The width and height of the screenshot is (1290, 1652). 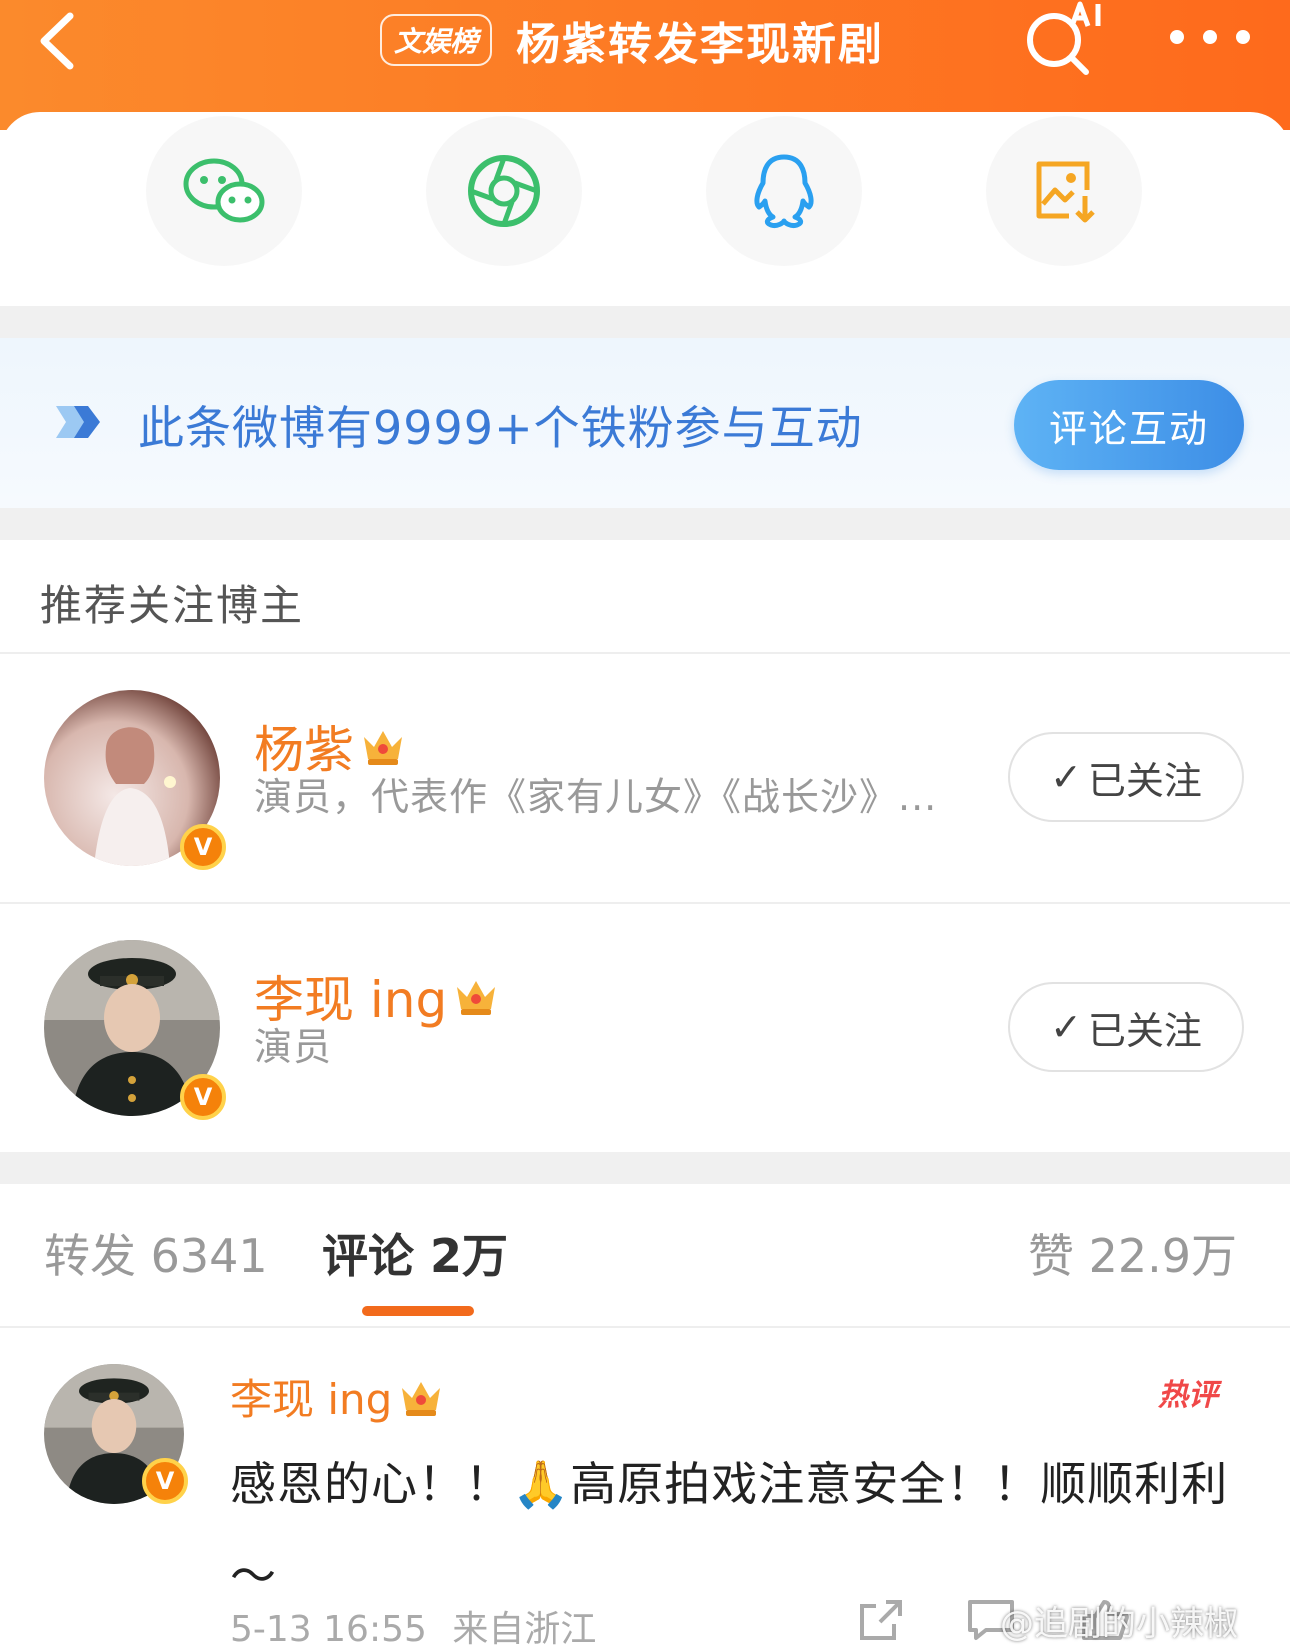 I want to click on page-title: 杨紫转发李现新剧, so click(x=700, y=44).